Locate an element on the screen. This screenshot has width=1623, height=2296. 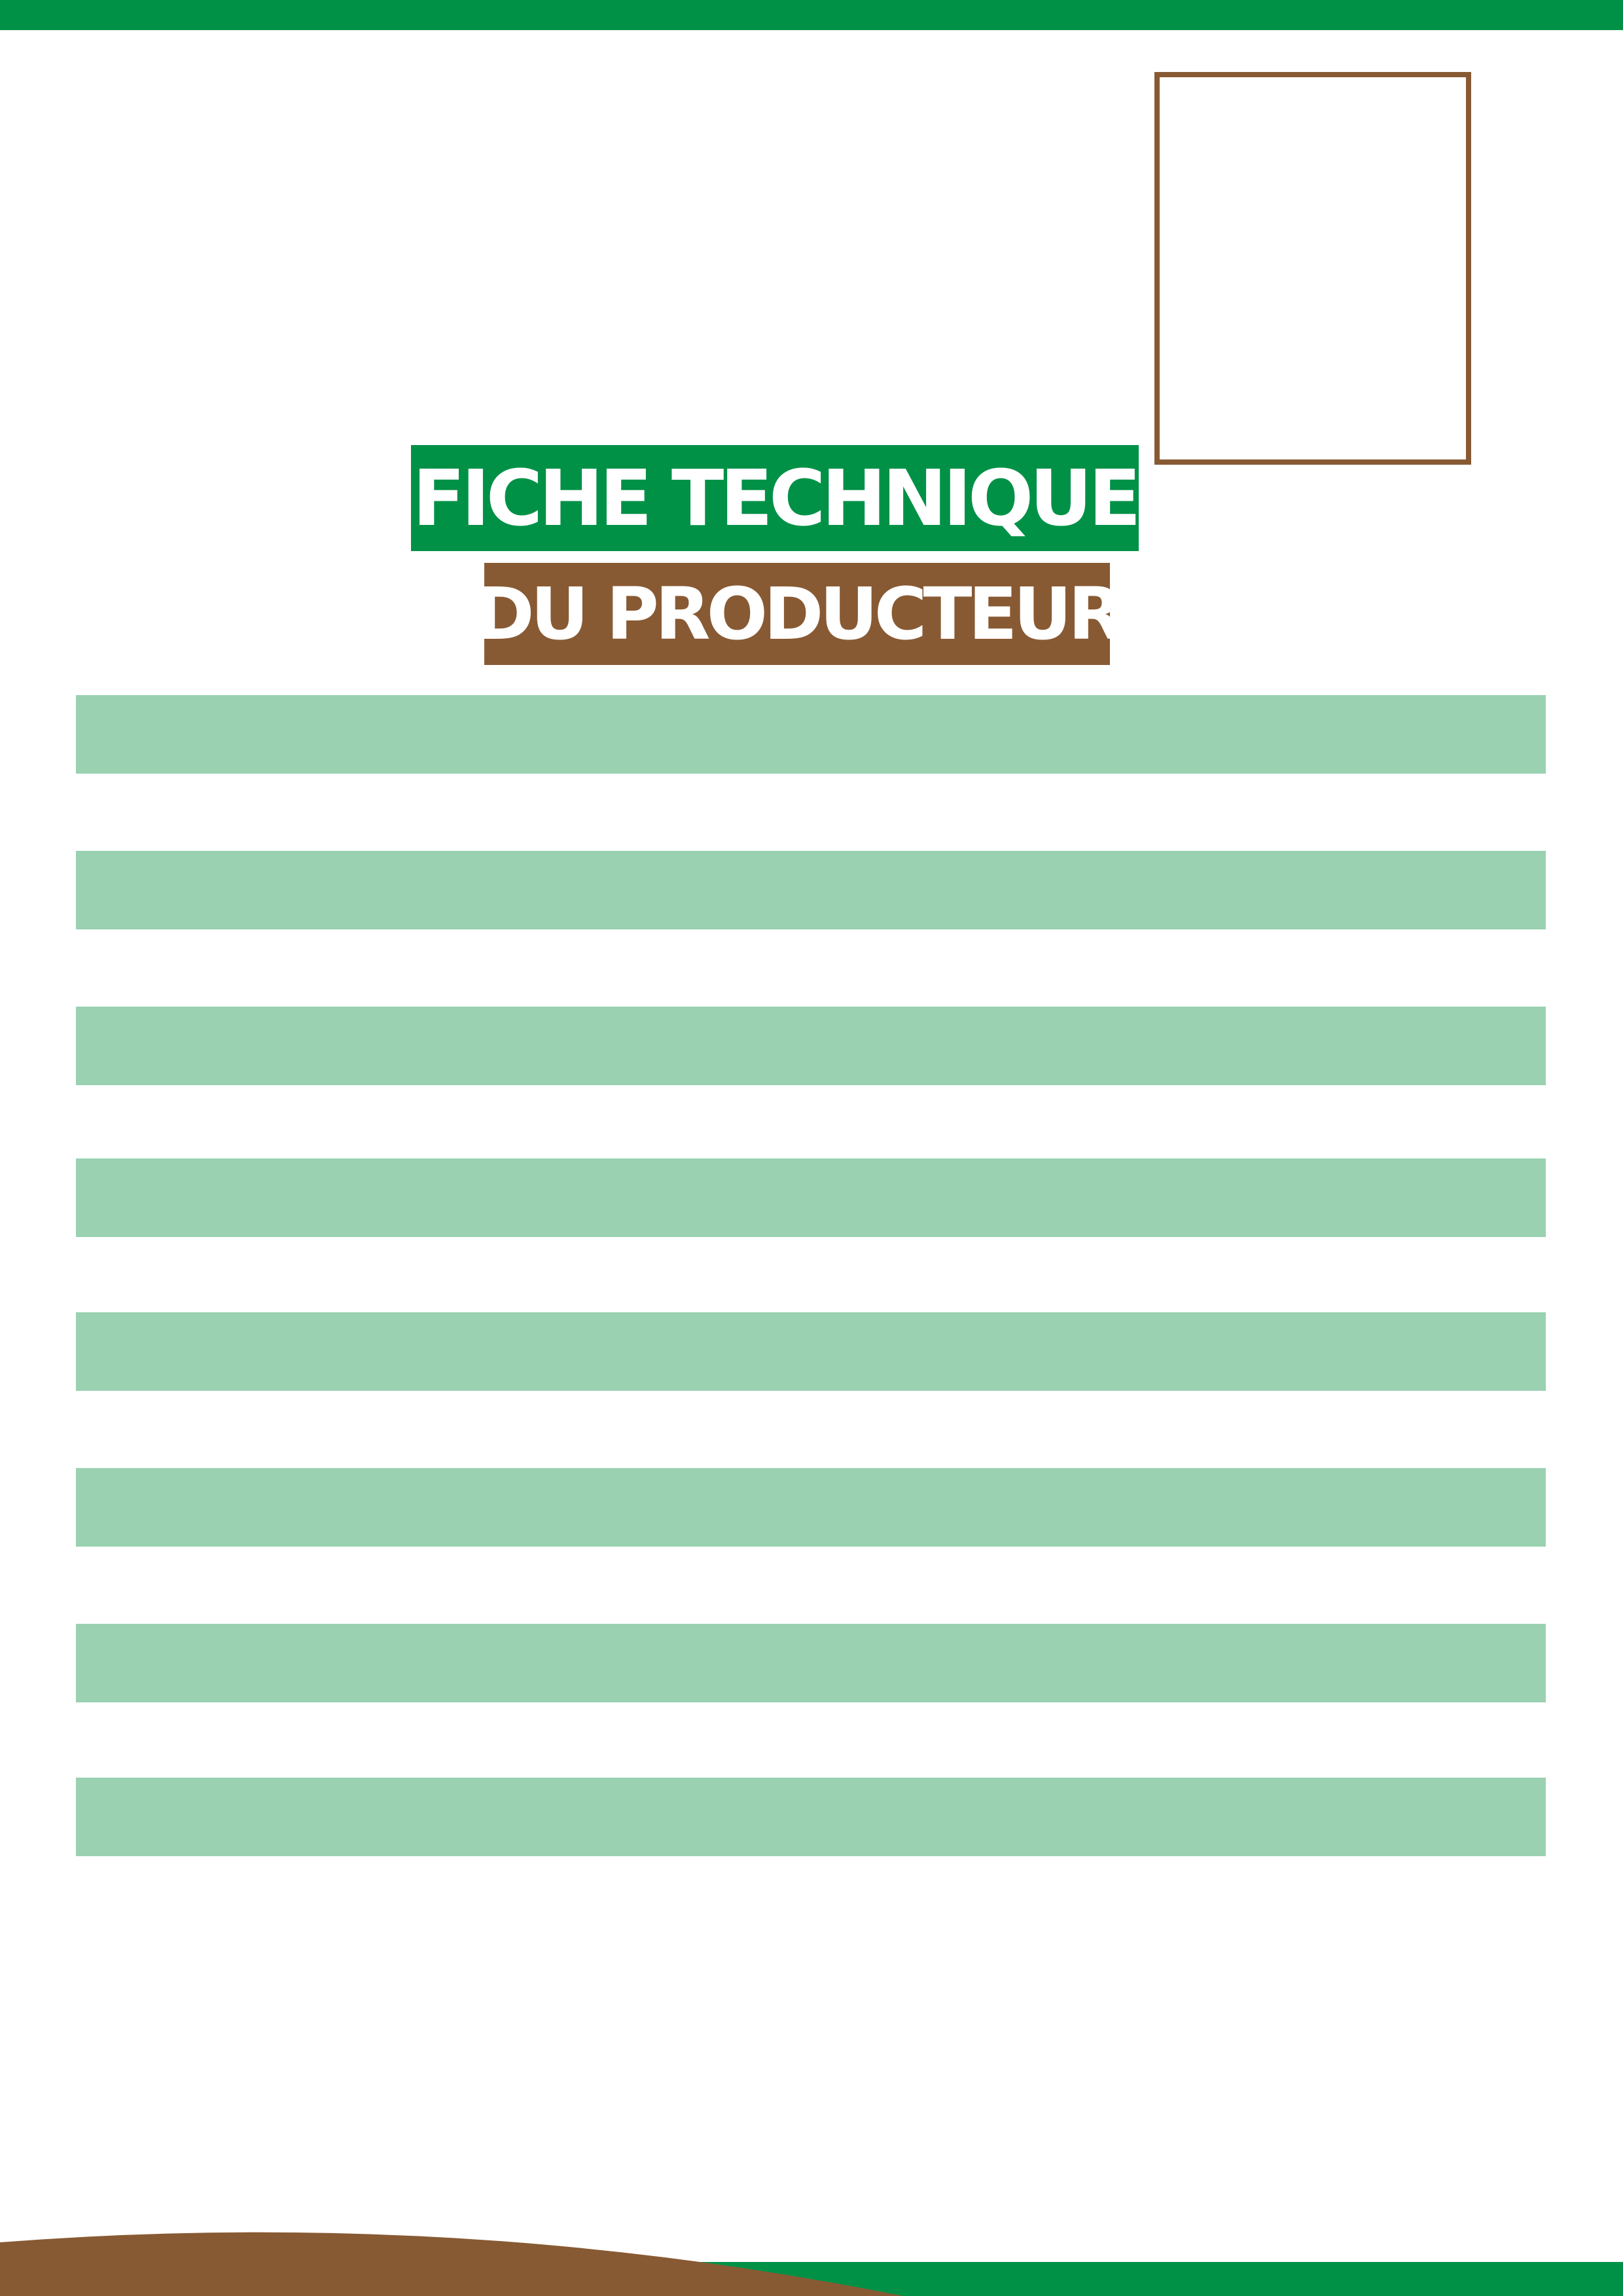
title-du-producteur: DU PRODUCTEUR is located at coordinates (797, 614).